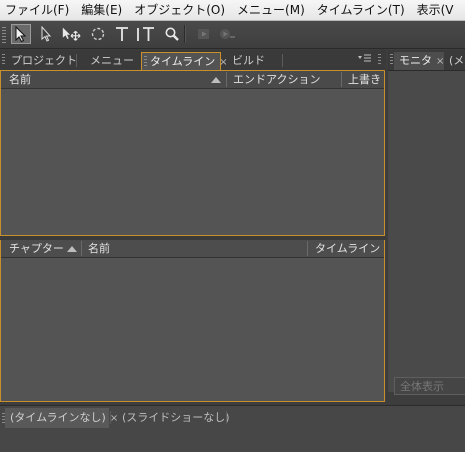 The image size is (465, 452). What do you see at coordinates (102, 10) in the screenshot?
I see `menu-edit: 編集(E)` at bounding box center [102, 10].